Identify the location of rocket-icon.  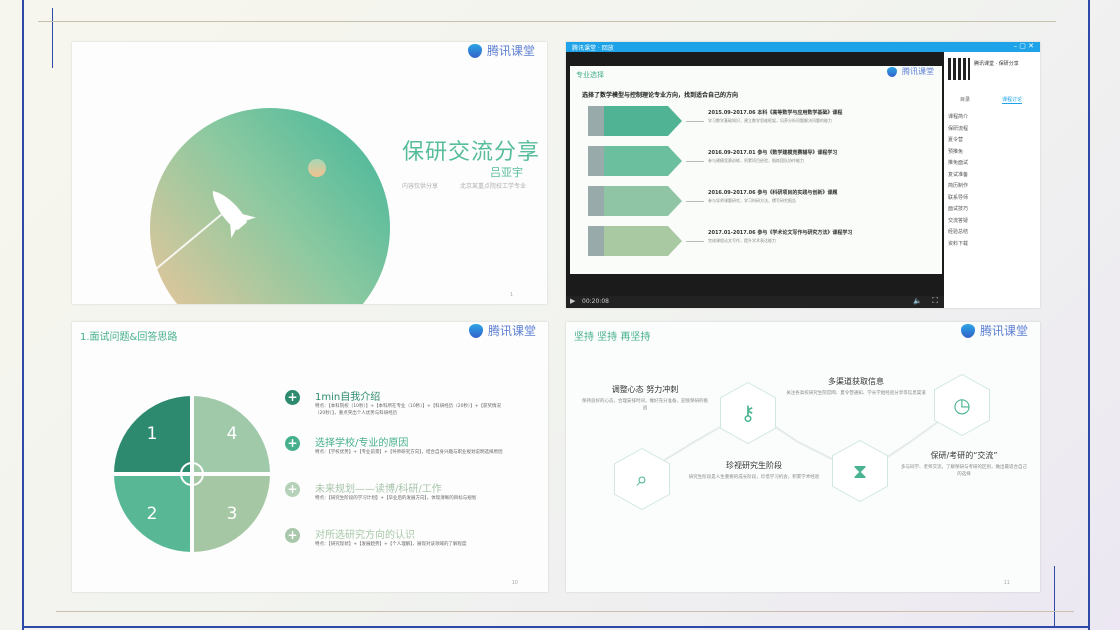
(184, 247).